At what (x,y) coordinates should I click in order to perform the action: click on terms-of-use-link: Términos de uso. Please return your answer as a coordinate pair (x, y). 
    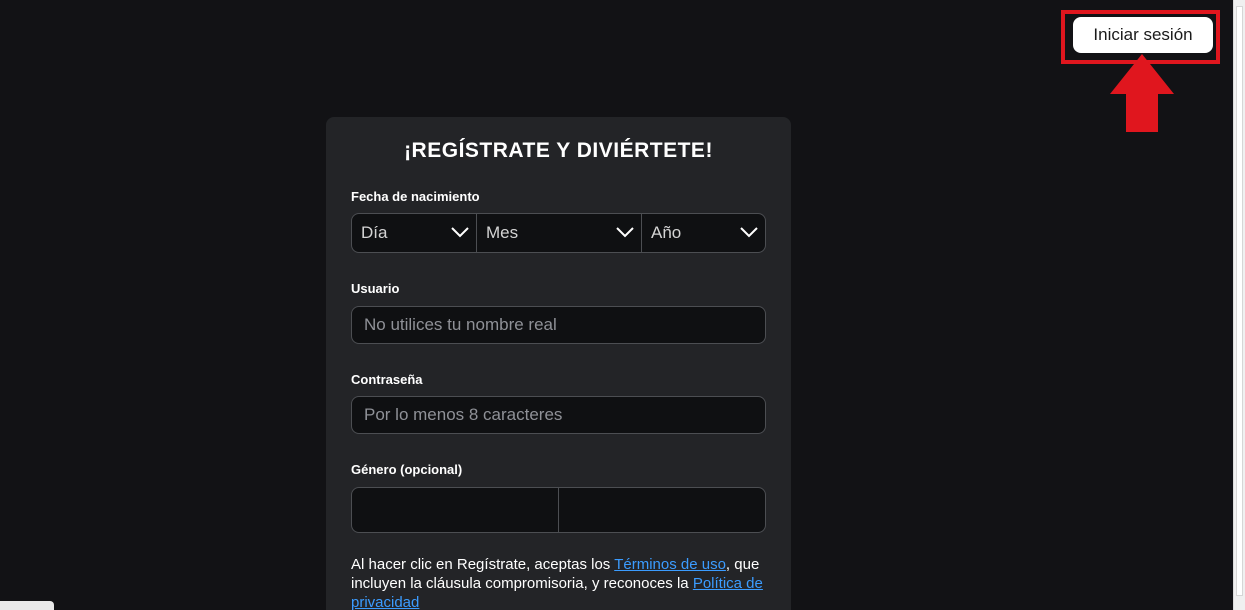
    Looking at the image, I should click on (670, 564).